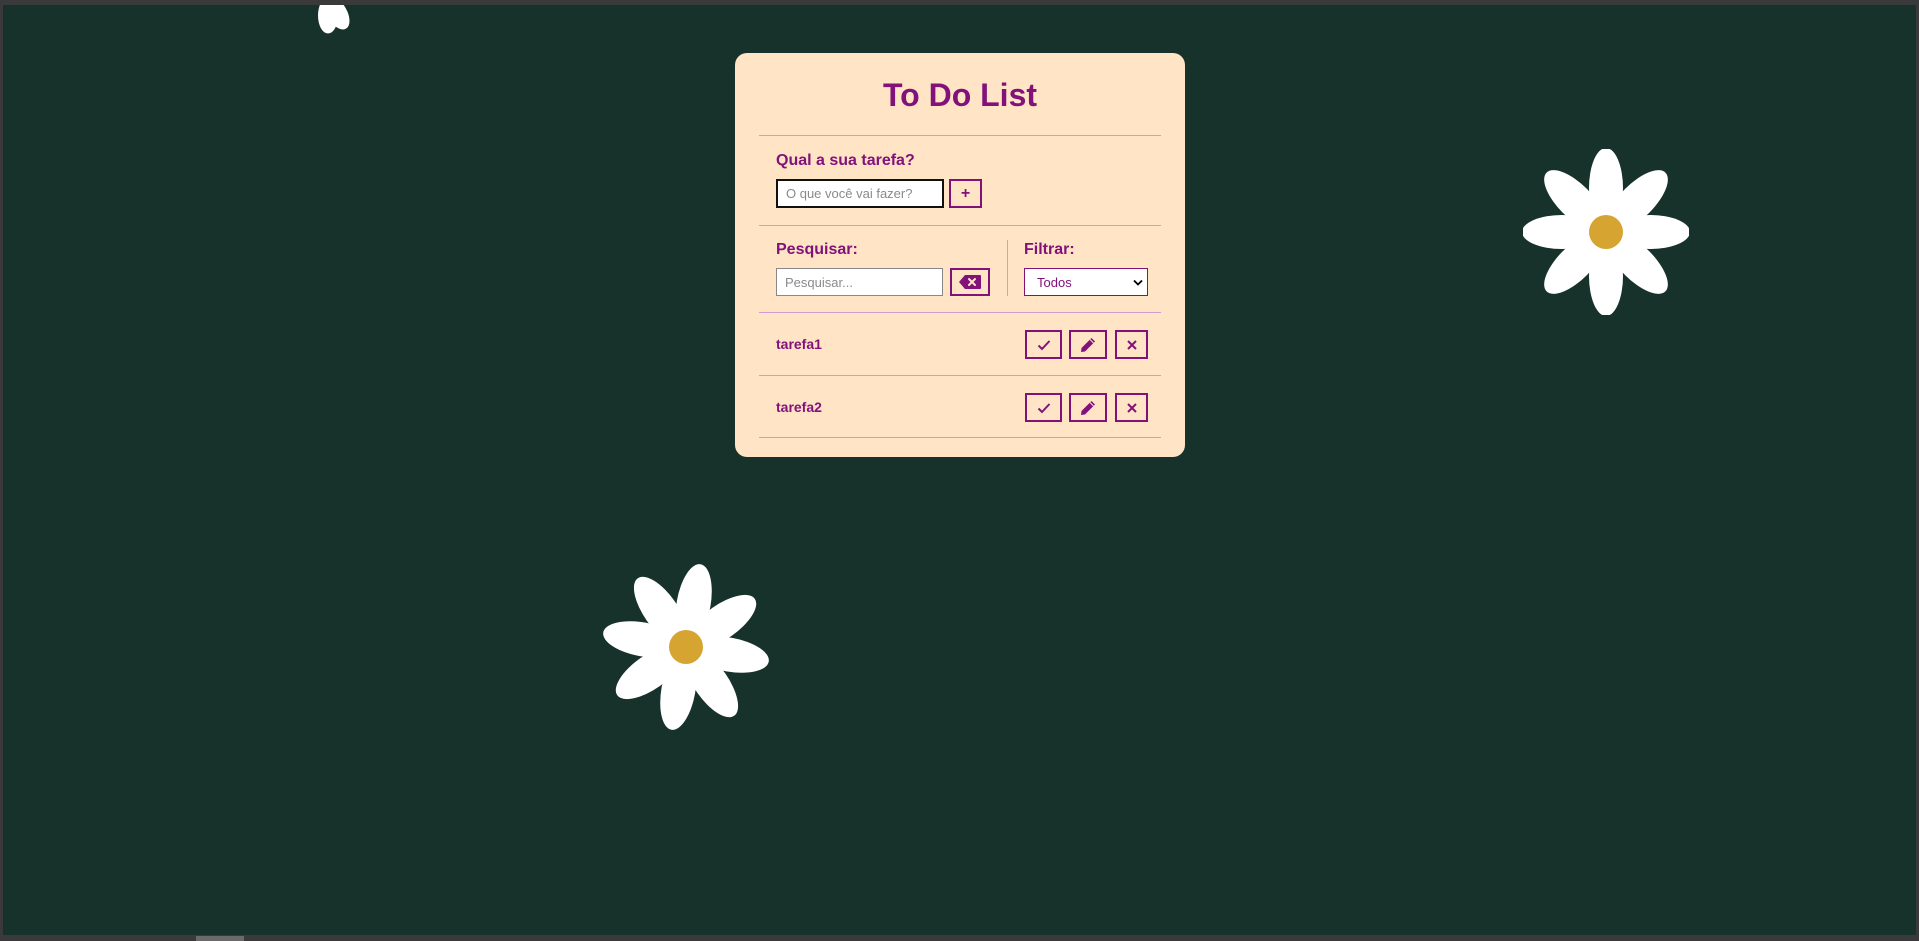 This screenshot has width=1919, height=941. What do you see at coordinates (1138, 282) in the screenshot?
I see `chevron-down-icon` at bounding box center [1138, 282].